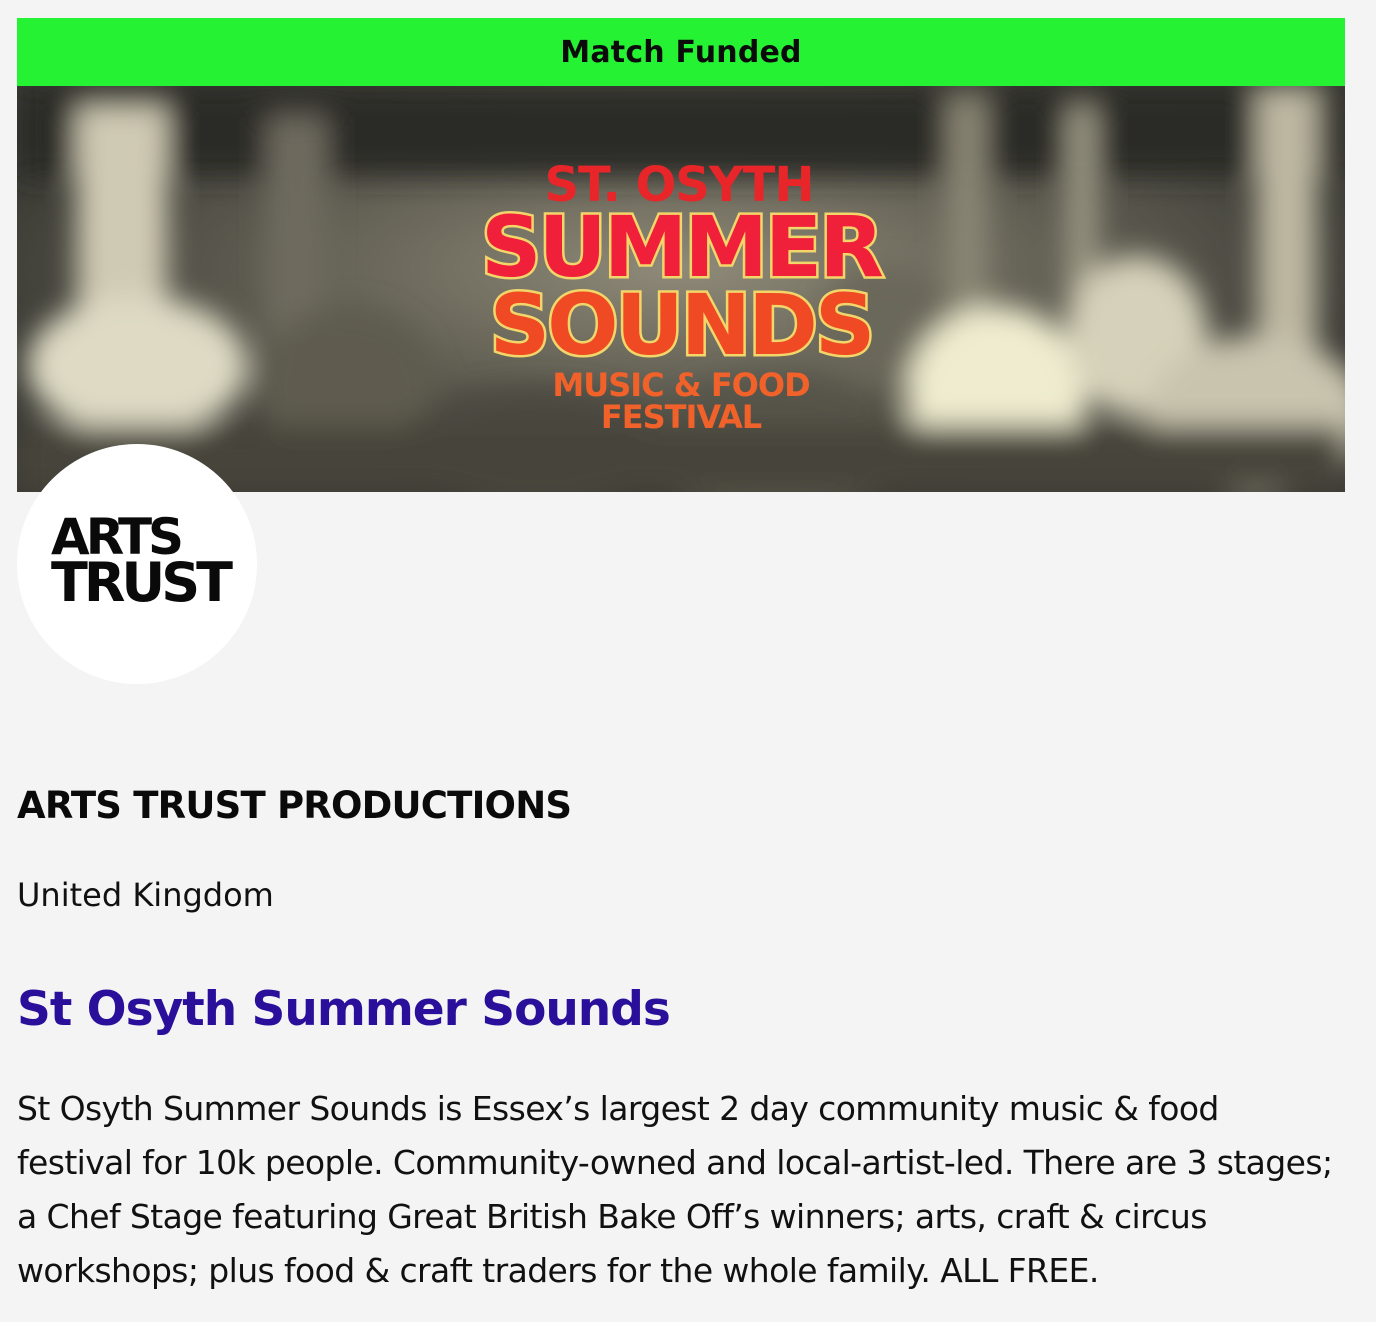 This screenshot has width=1376, height=1322. Describe the element at coordinates (681, 417) in the screenshot. I see `poster-line-5: FESTIVAL` at that location.